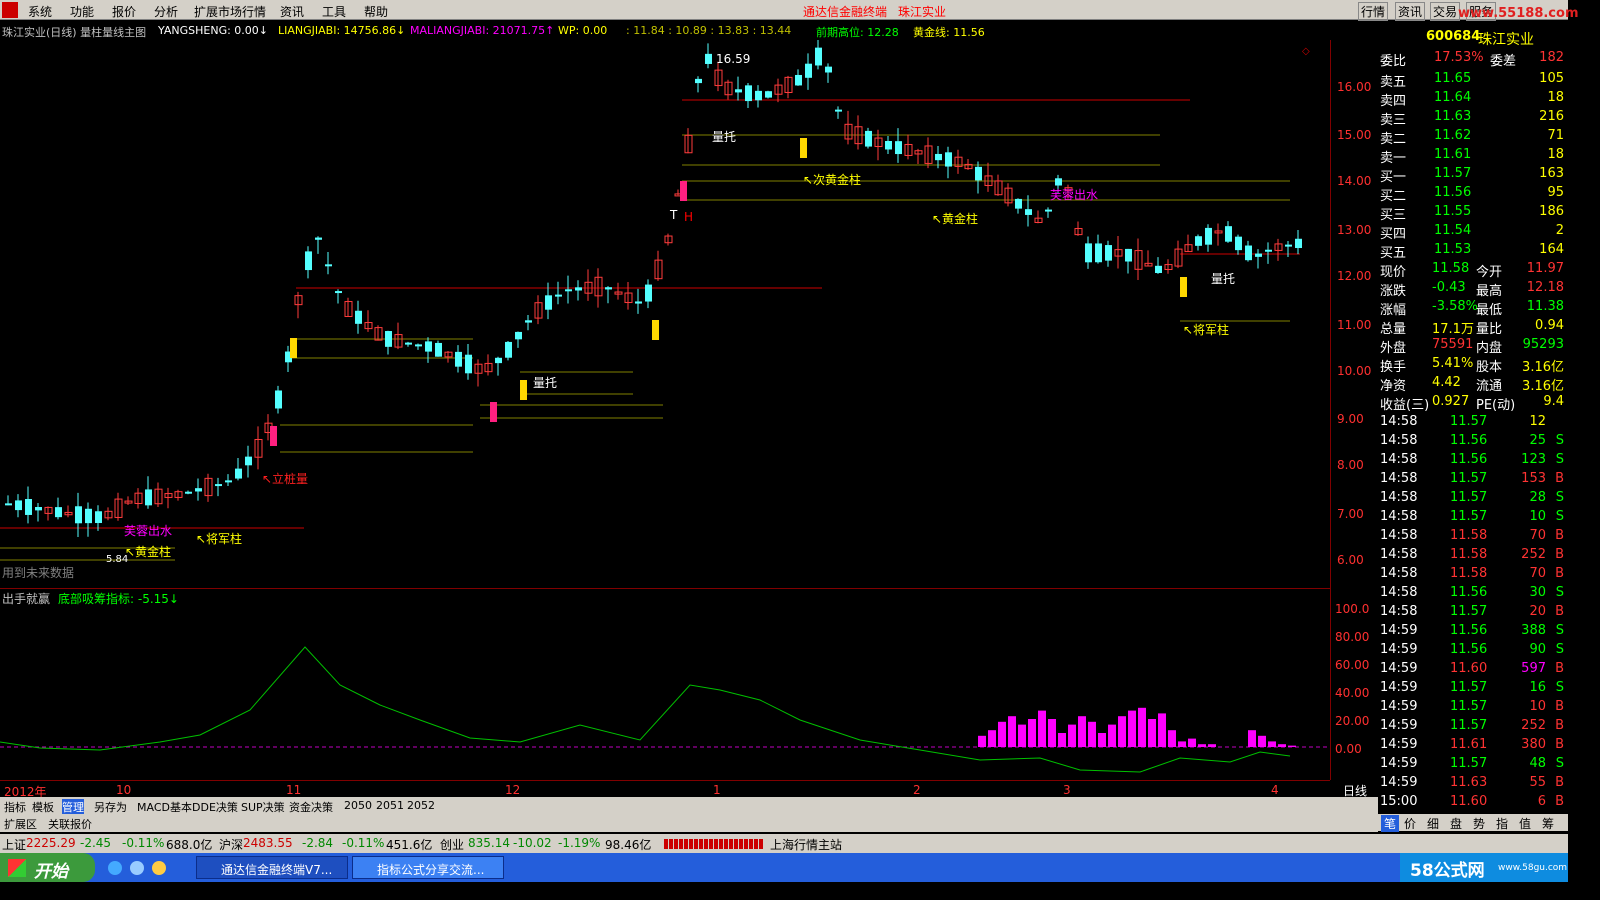 The image size is (1600, 900). Describe the element at coordinates (674, 215) in the screenshot. I see `t-marker: T` at that location.